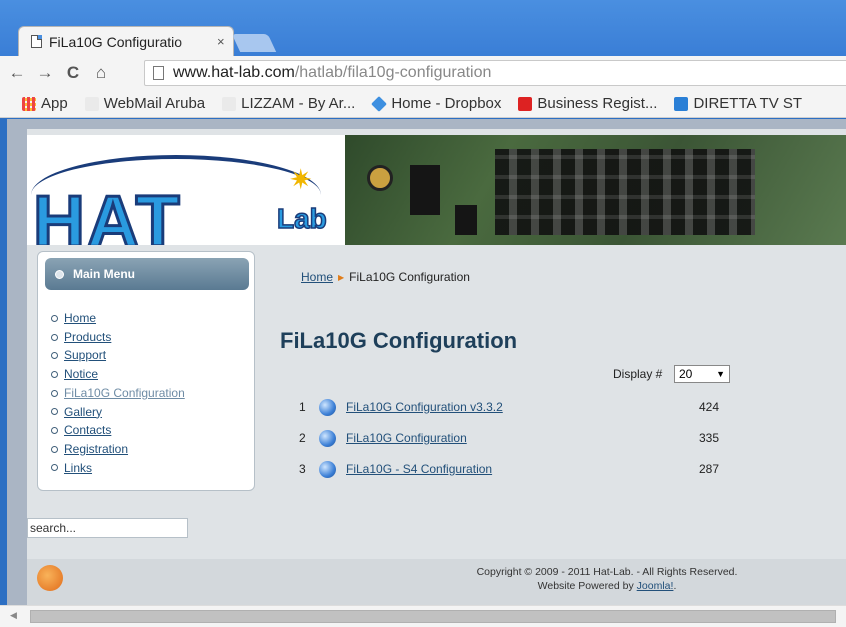 This screenshot has width=846, height=627. What do you see at coordinates (13, 615) in the screenshot?
I see `scroll-left-icon: ◀` at bounding box center [13, 615].